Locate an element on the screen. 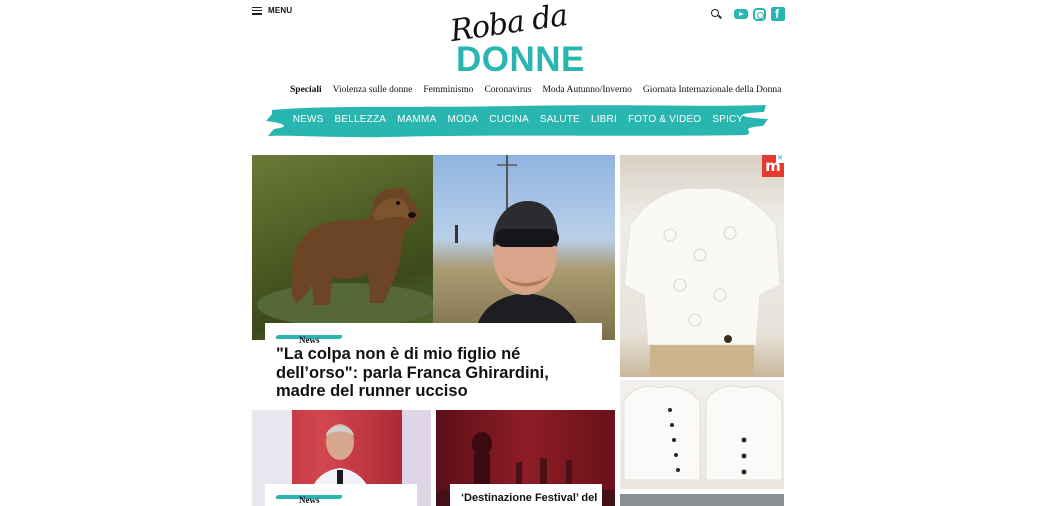 The height and width of the screenshot is (506, 1037). nav-item-moda: MODA is located at coordinates (462, 119).